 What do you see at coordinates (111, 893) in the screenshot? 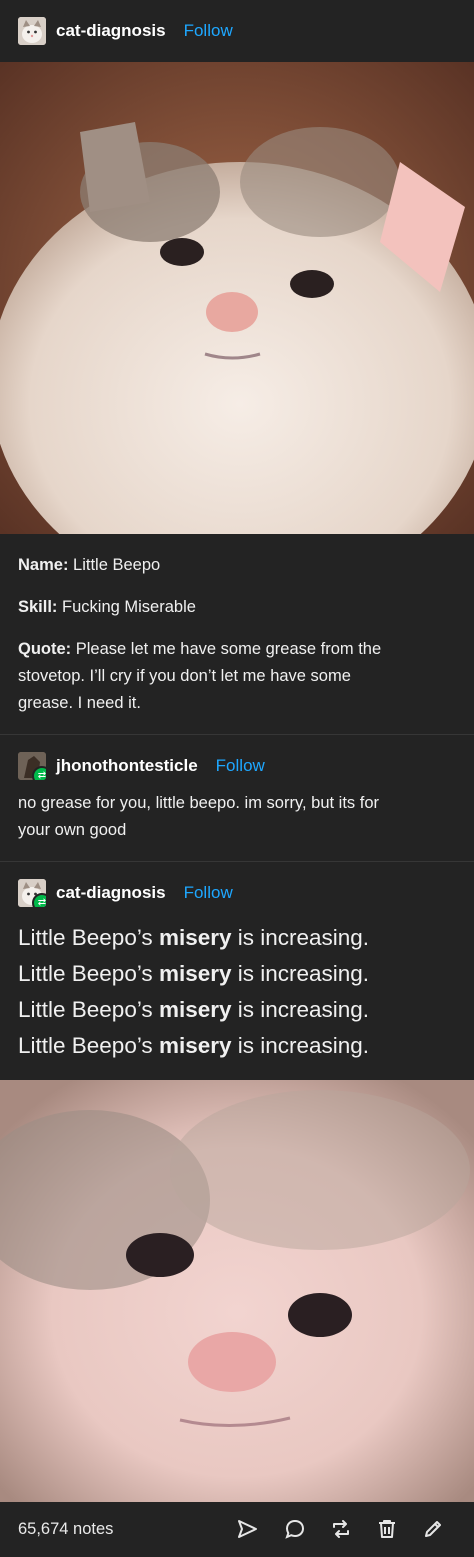
I see `reblogger-name: cat-diagnosis` at bounding box center [111, 893].